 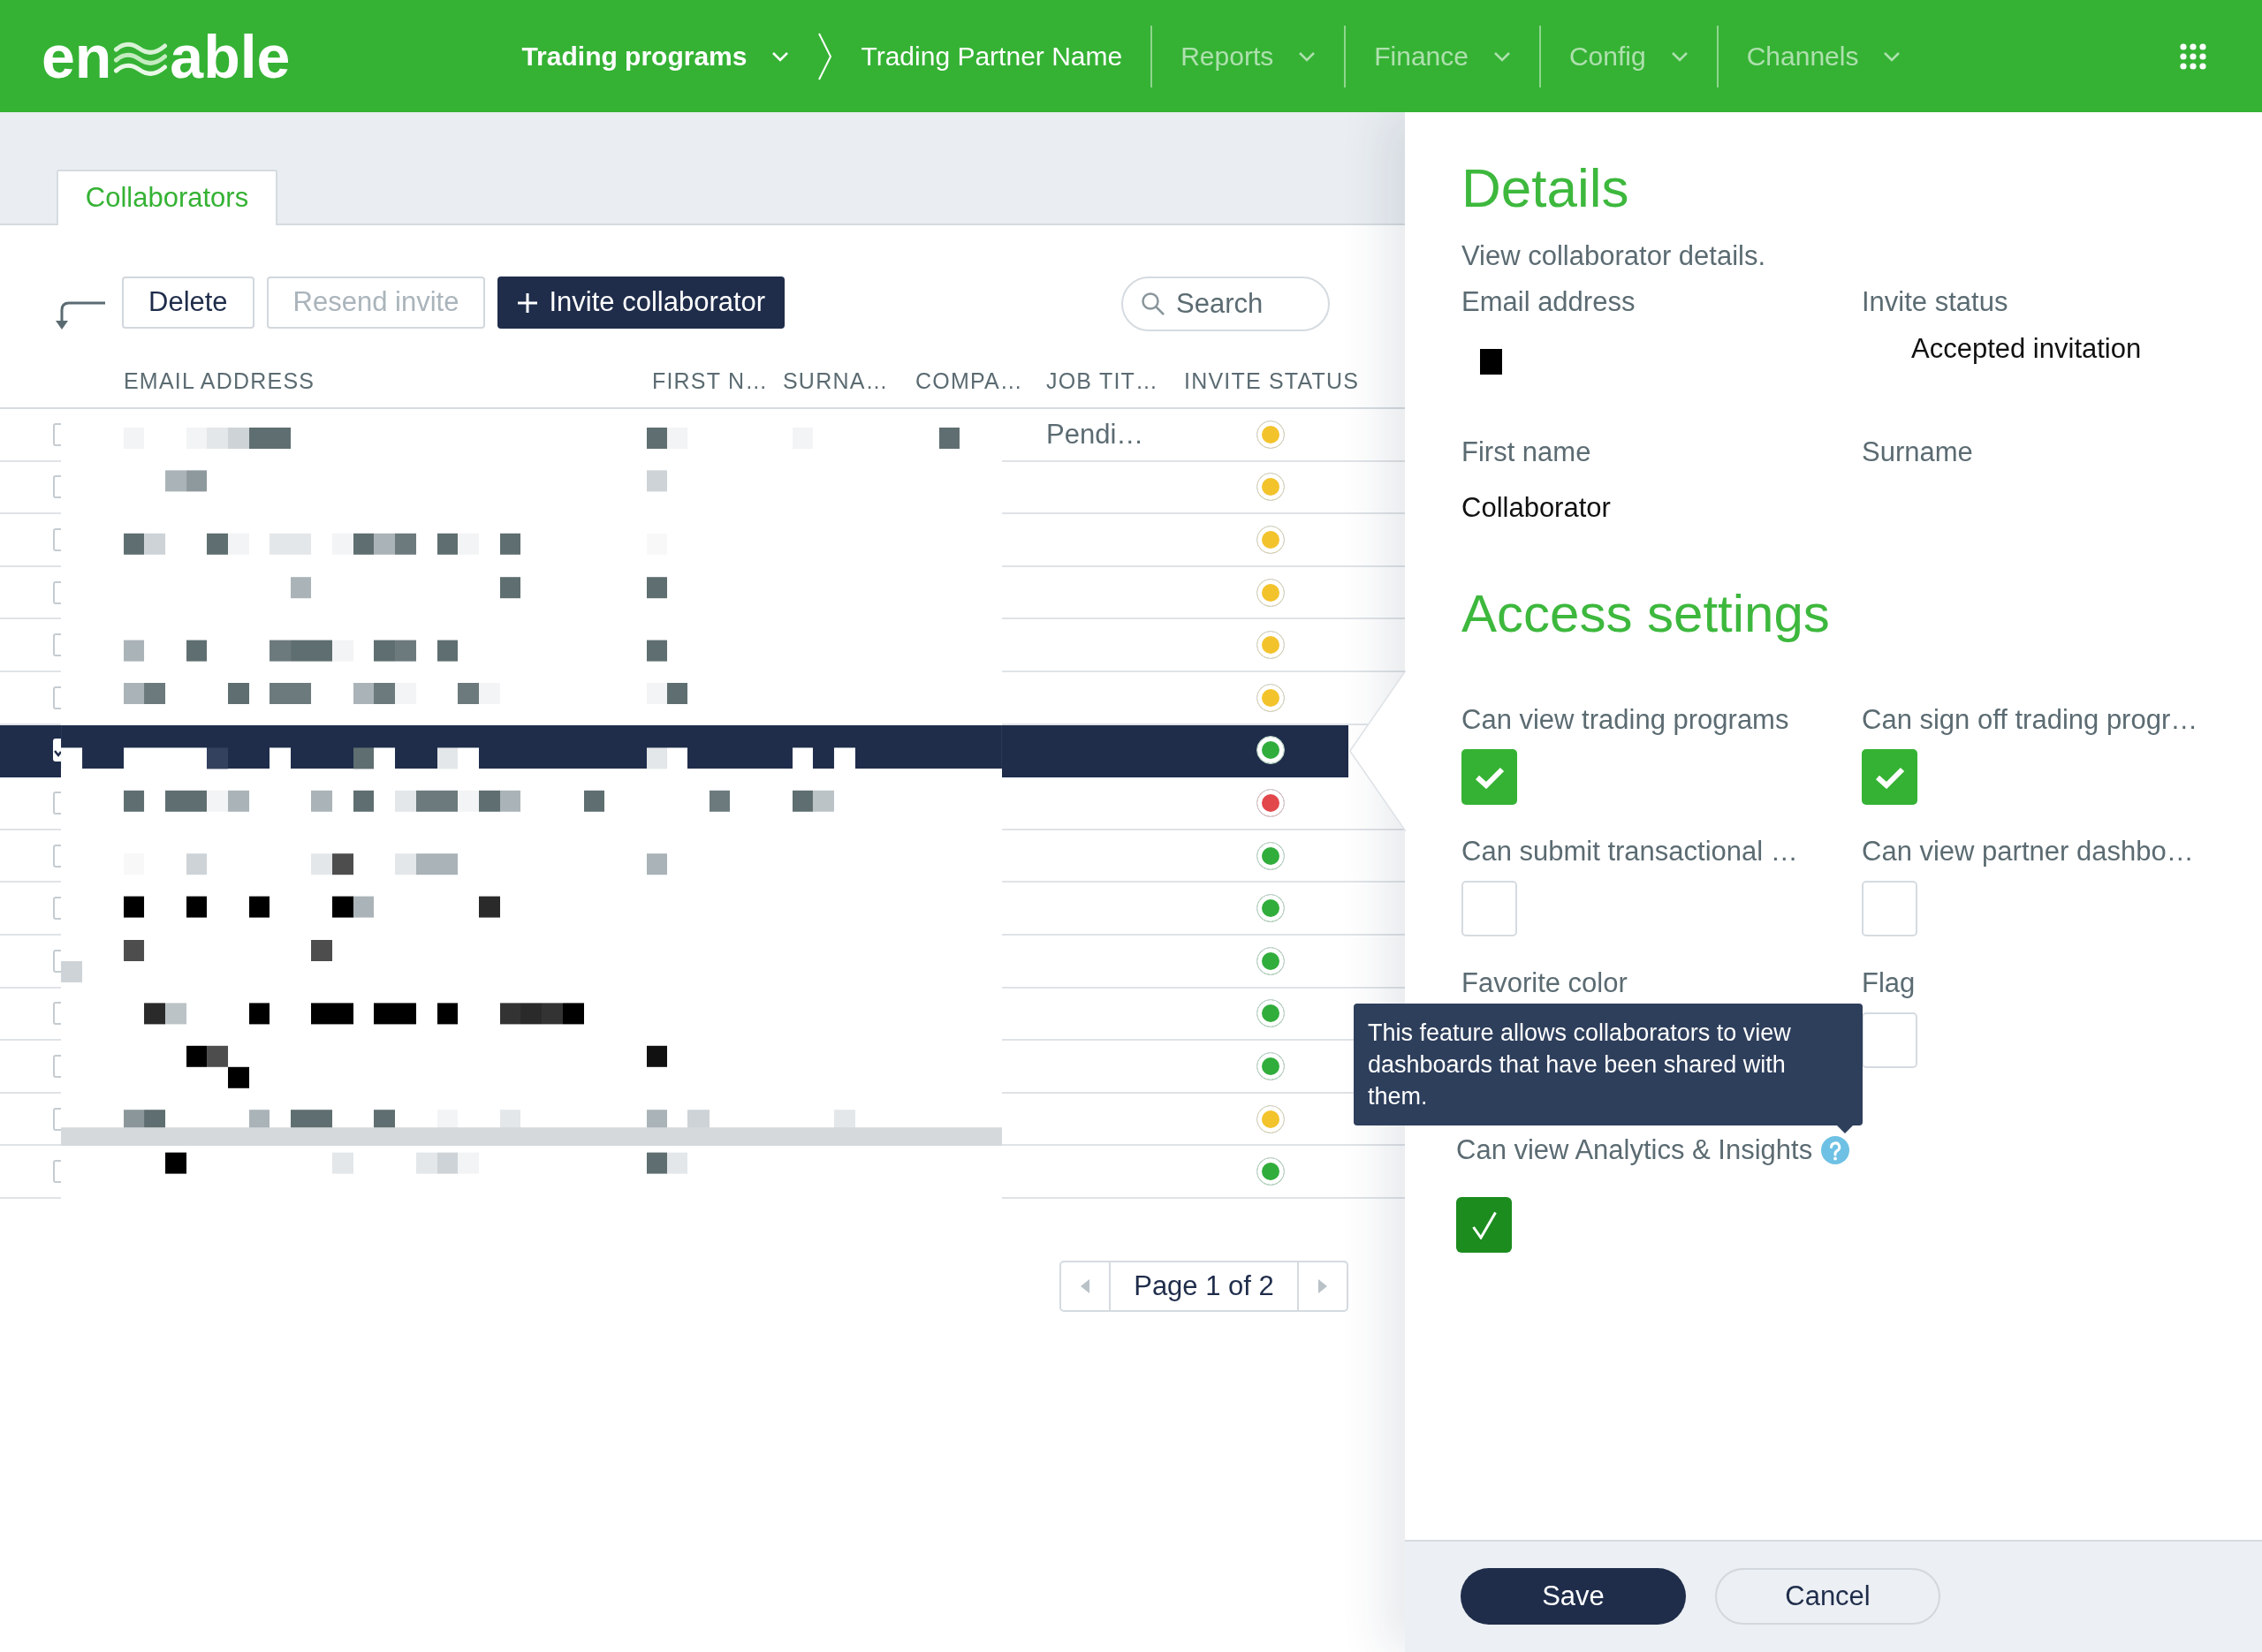 I want to click on section-title: Details, so click(x=1545, y=188).